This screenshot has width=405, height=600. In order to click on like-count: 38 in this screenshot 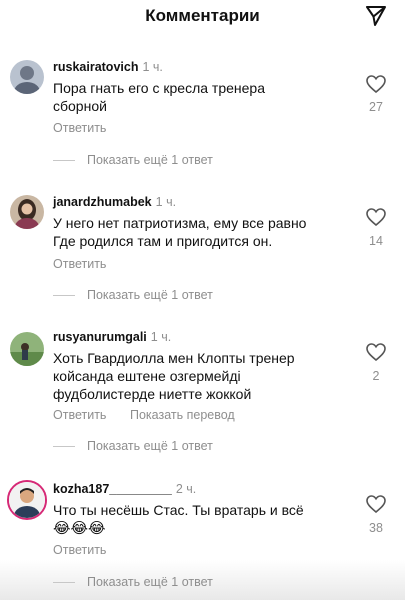, I will do `click(376, 528)`.